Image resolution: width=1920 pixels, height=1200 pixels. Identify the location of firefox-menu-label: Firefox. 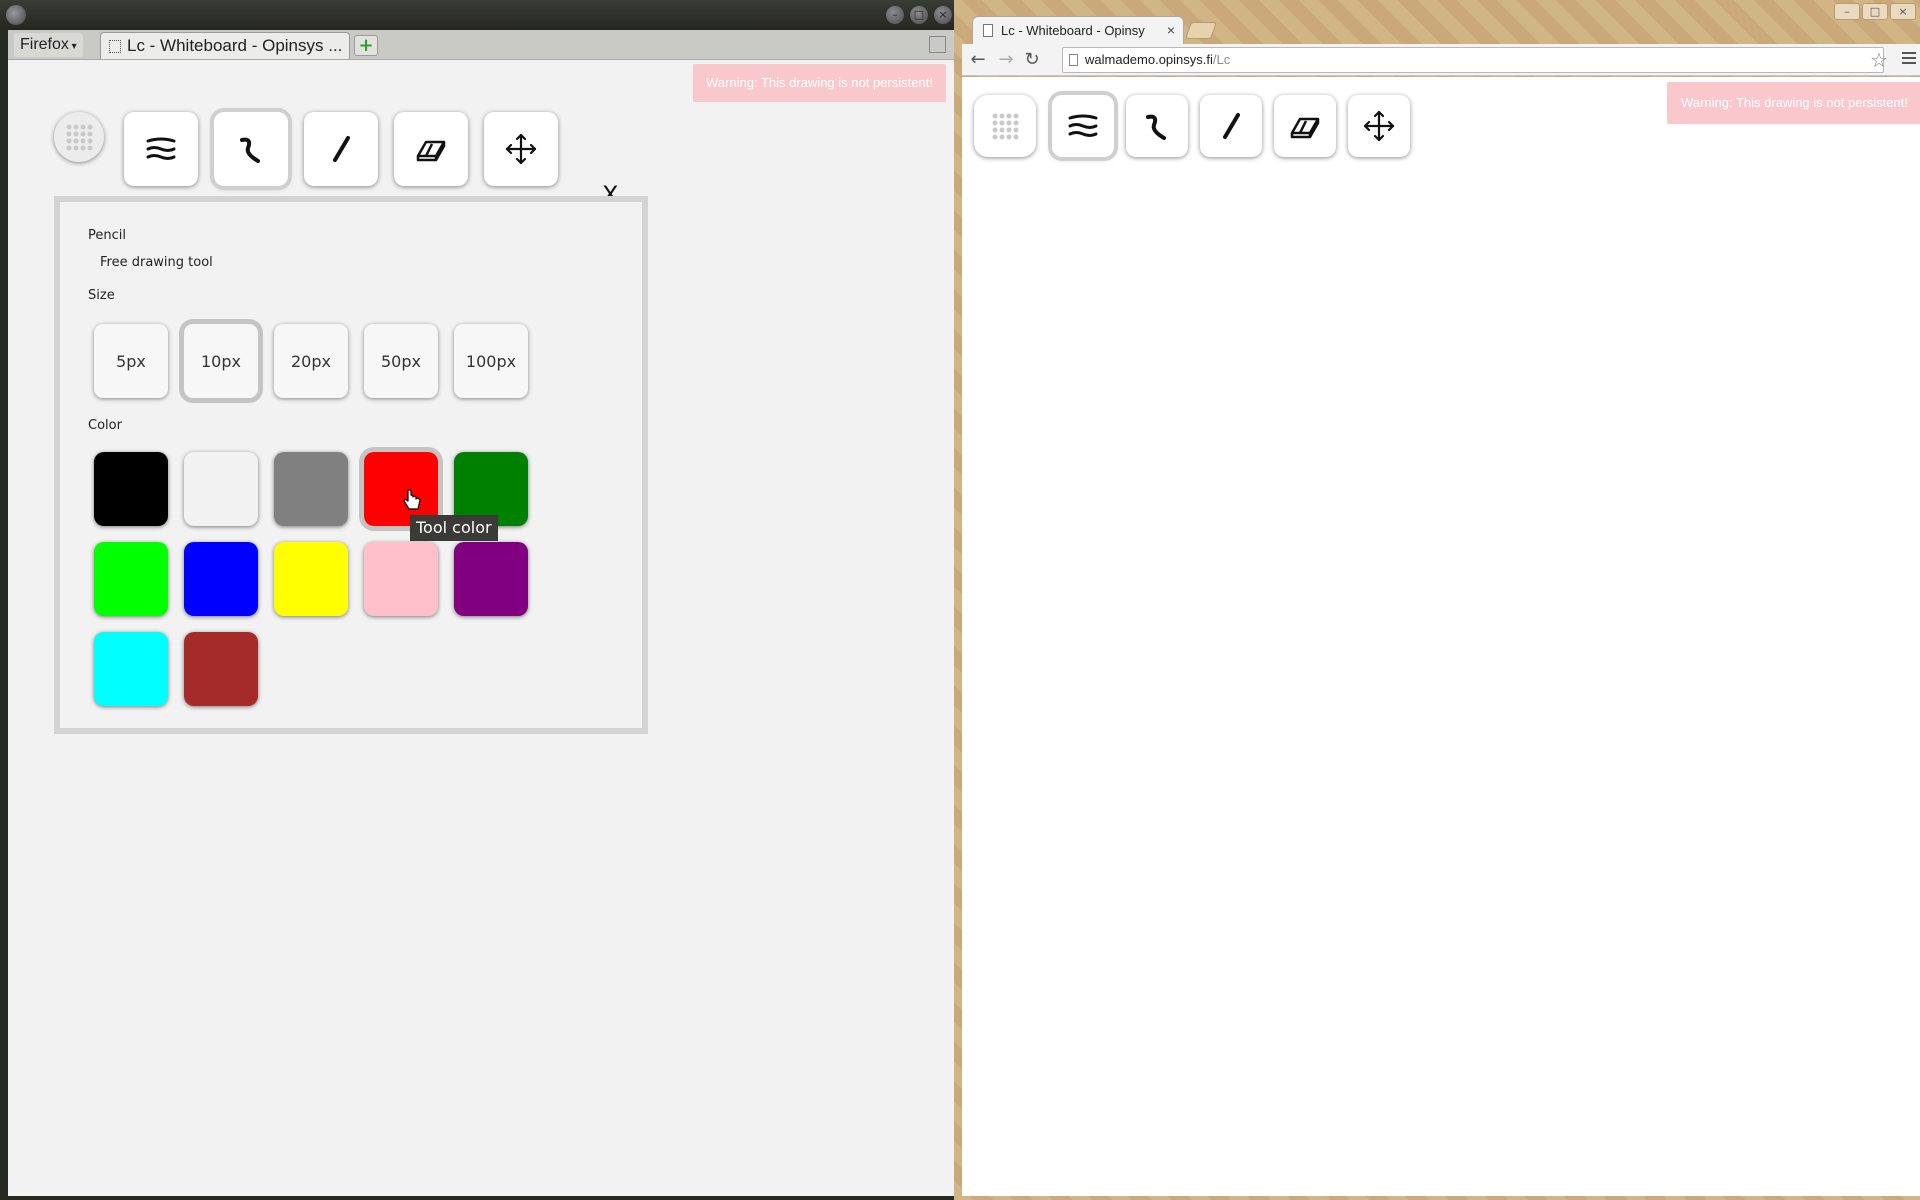
(44, 44).